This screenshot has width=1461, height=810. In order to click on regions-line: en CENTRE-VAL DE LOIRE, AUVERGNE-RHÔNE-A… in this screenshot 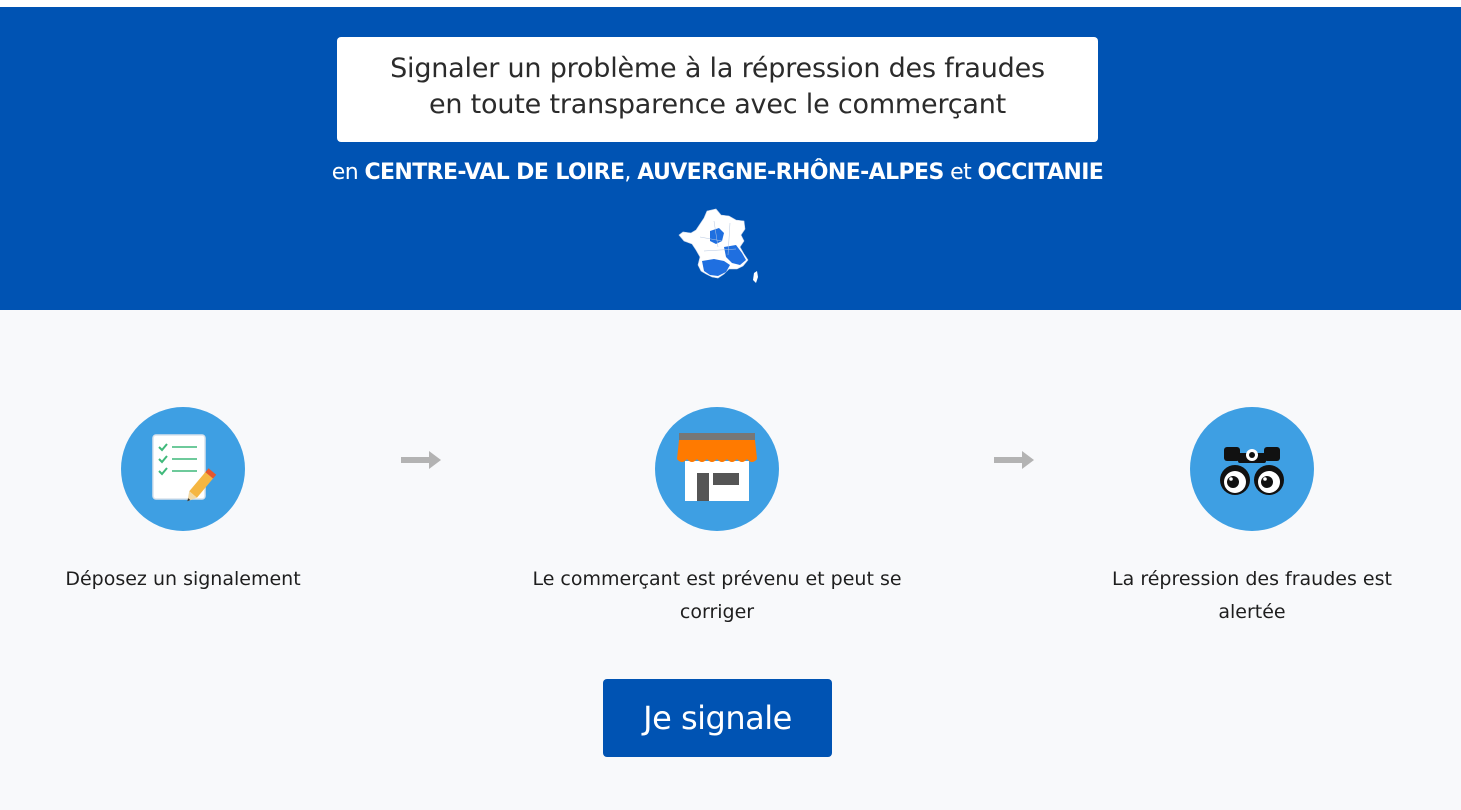, I will do `click(717, 173)`.